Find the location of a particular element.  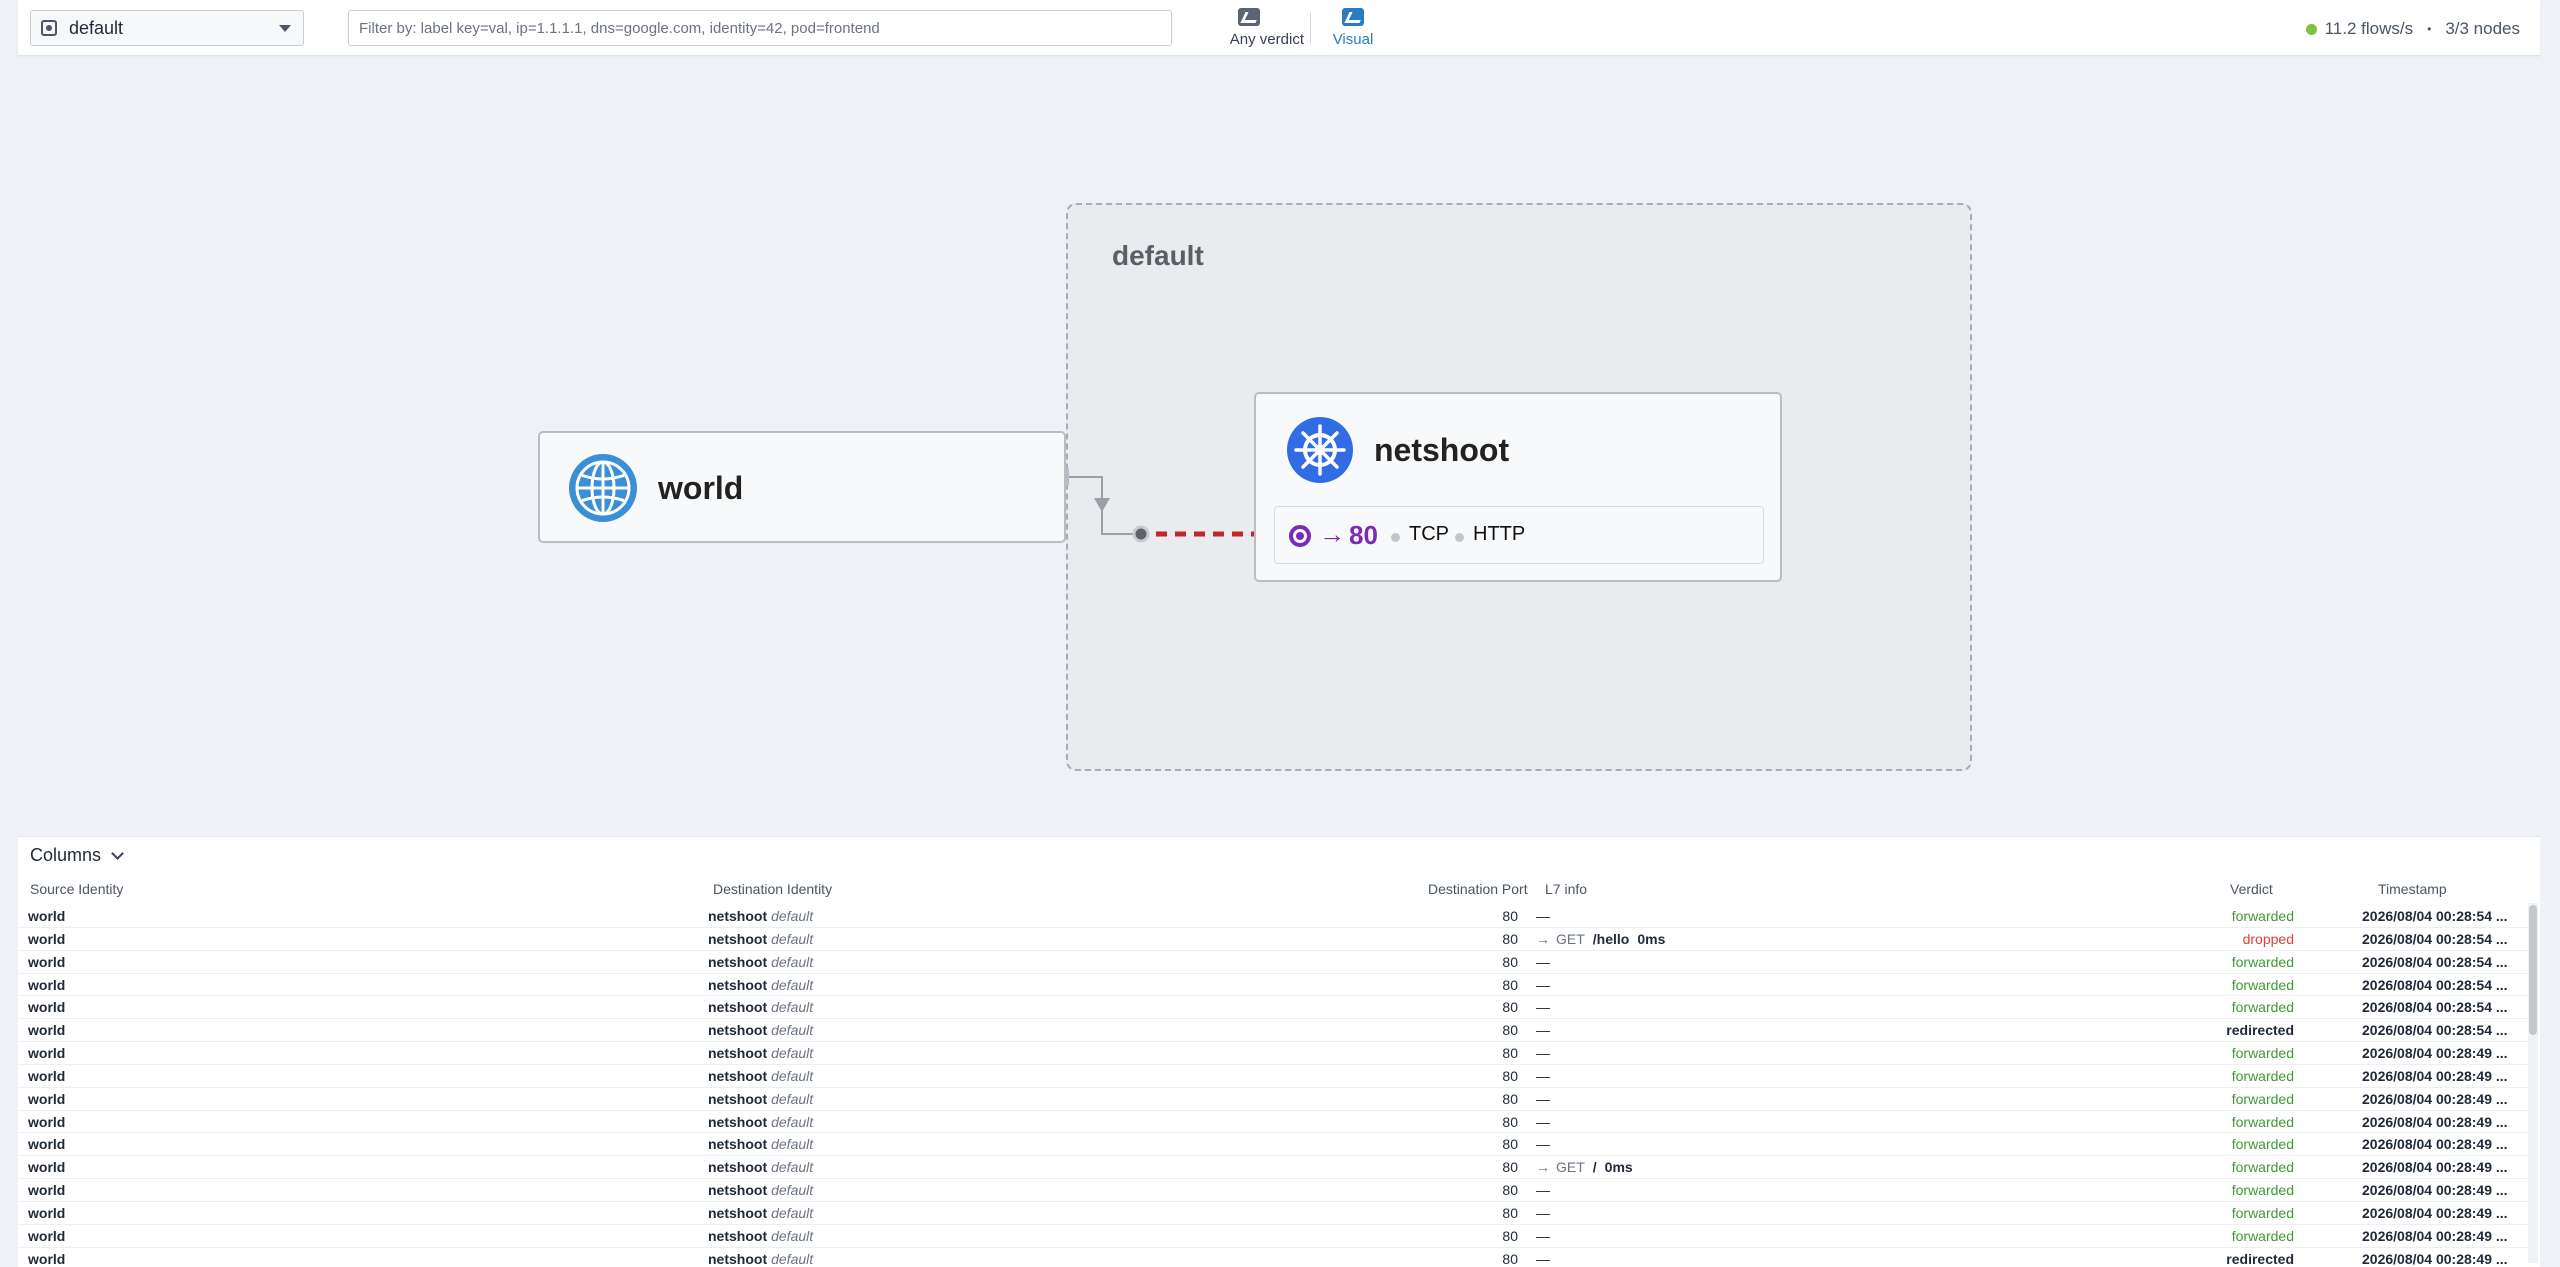

port-number: 80 is located at coordinates (1363, 535).